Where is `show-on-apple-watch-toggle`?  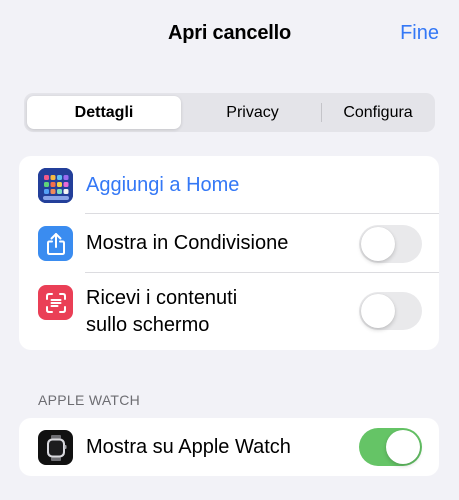
show-on-apple-watch-toggle is located at coordinates (390, 447).